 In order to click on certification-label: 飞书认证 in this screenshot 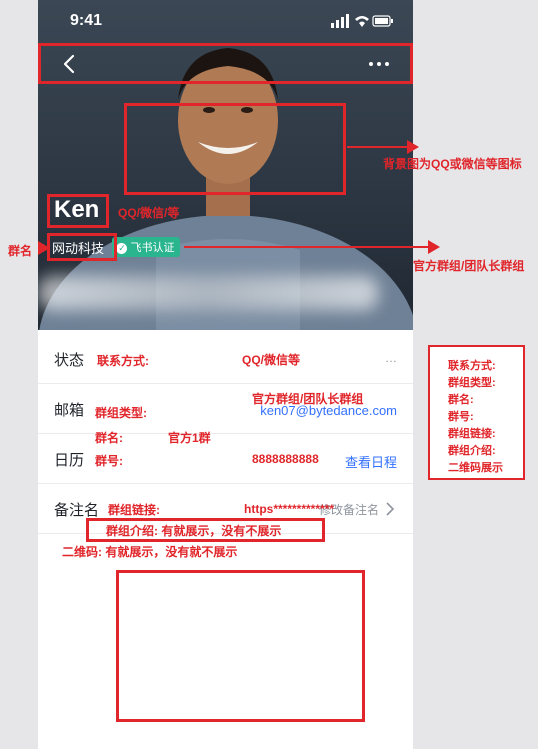, I will do `click(152, 248)`.